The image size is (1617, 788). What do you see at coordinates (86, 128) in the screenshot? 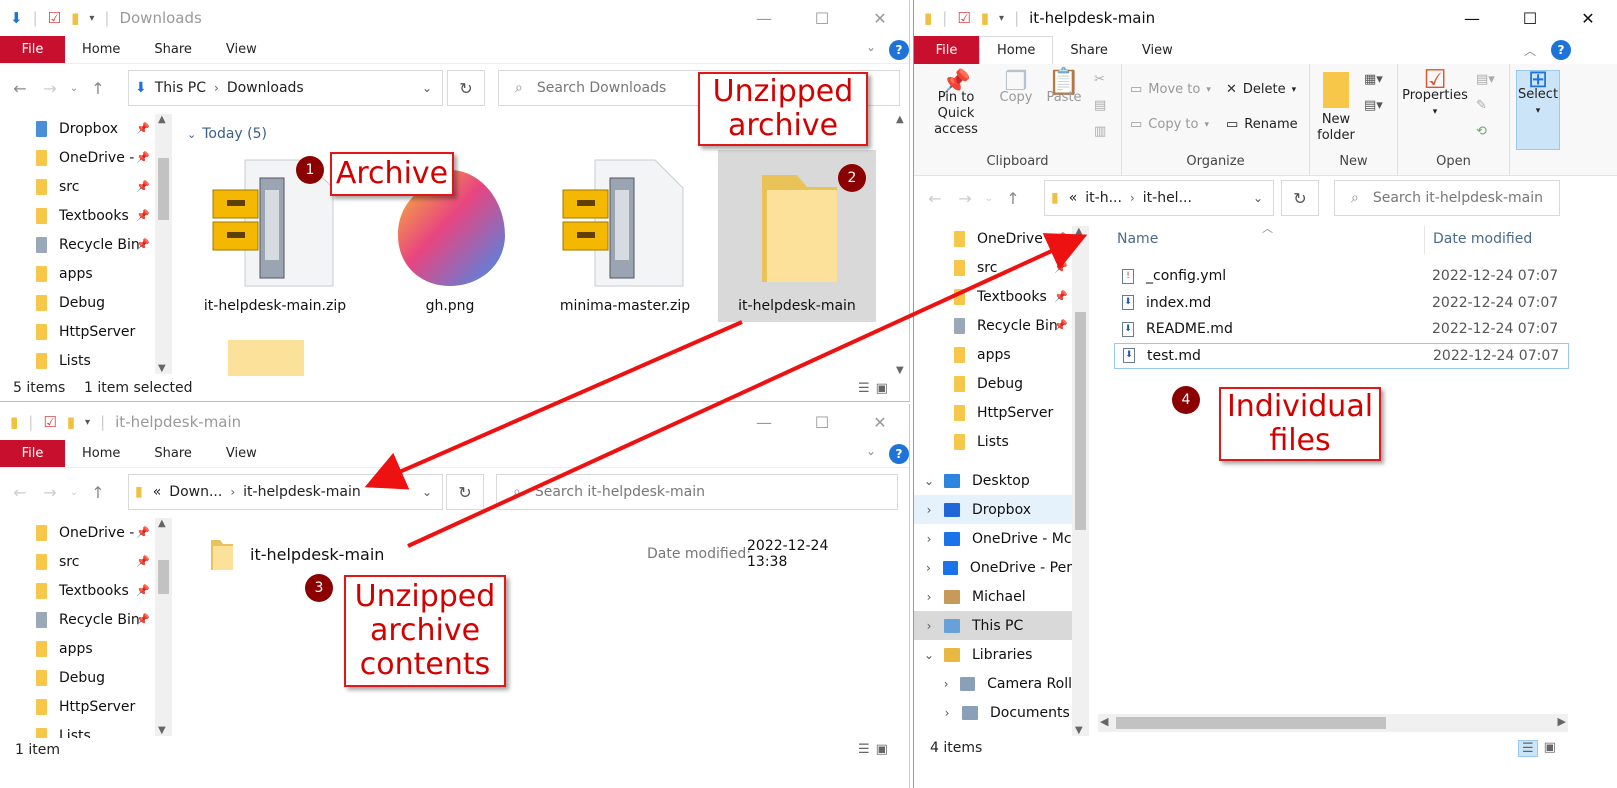
I see `nav-item: Dropbox 📌` at bounding box center [86, 128].